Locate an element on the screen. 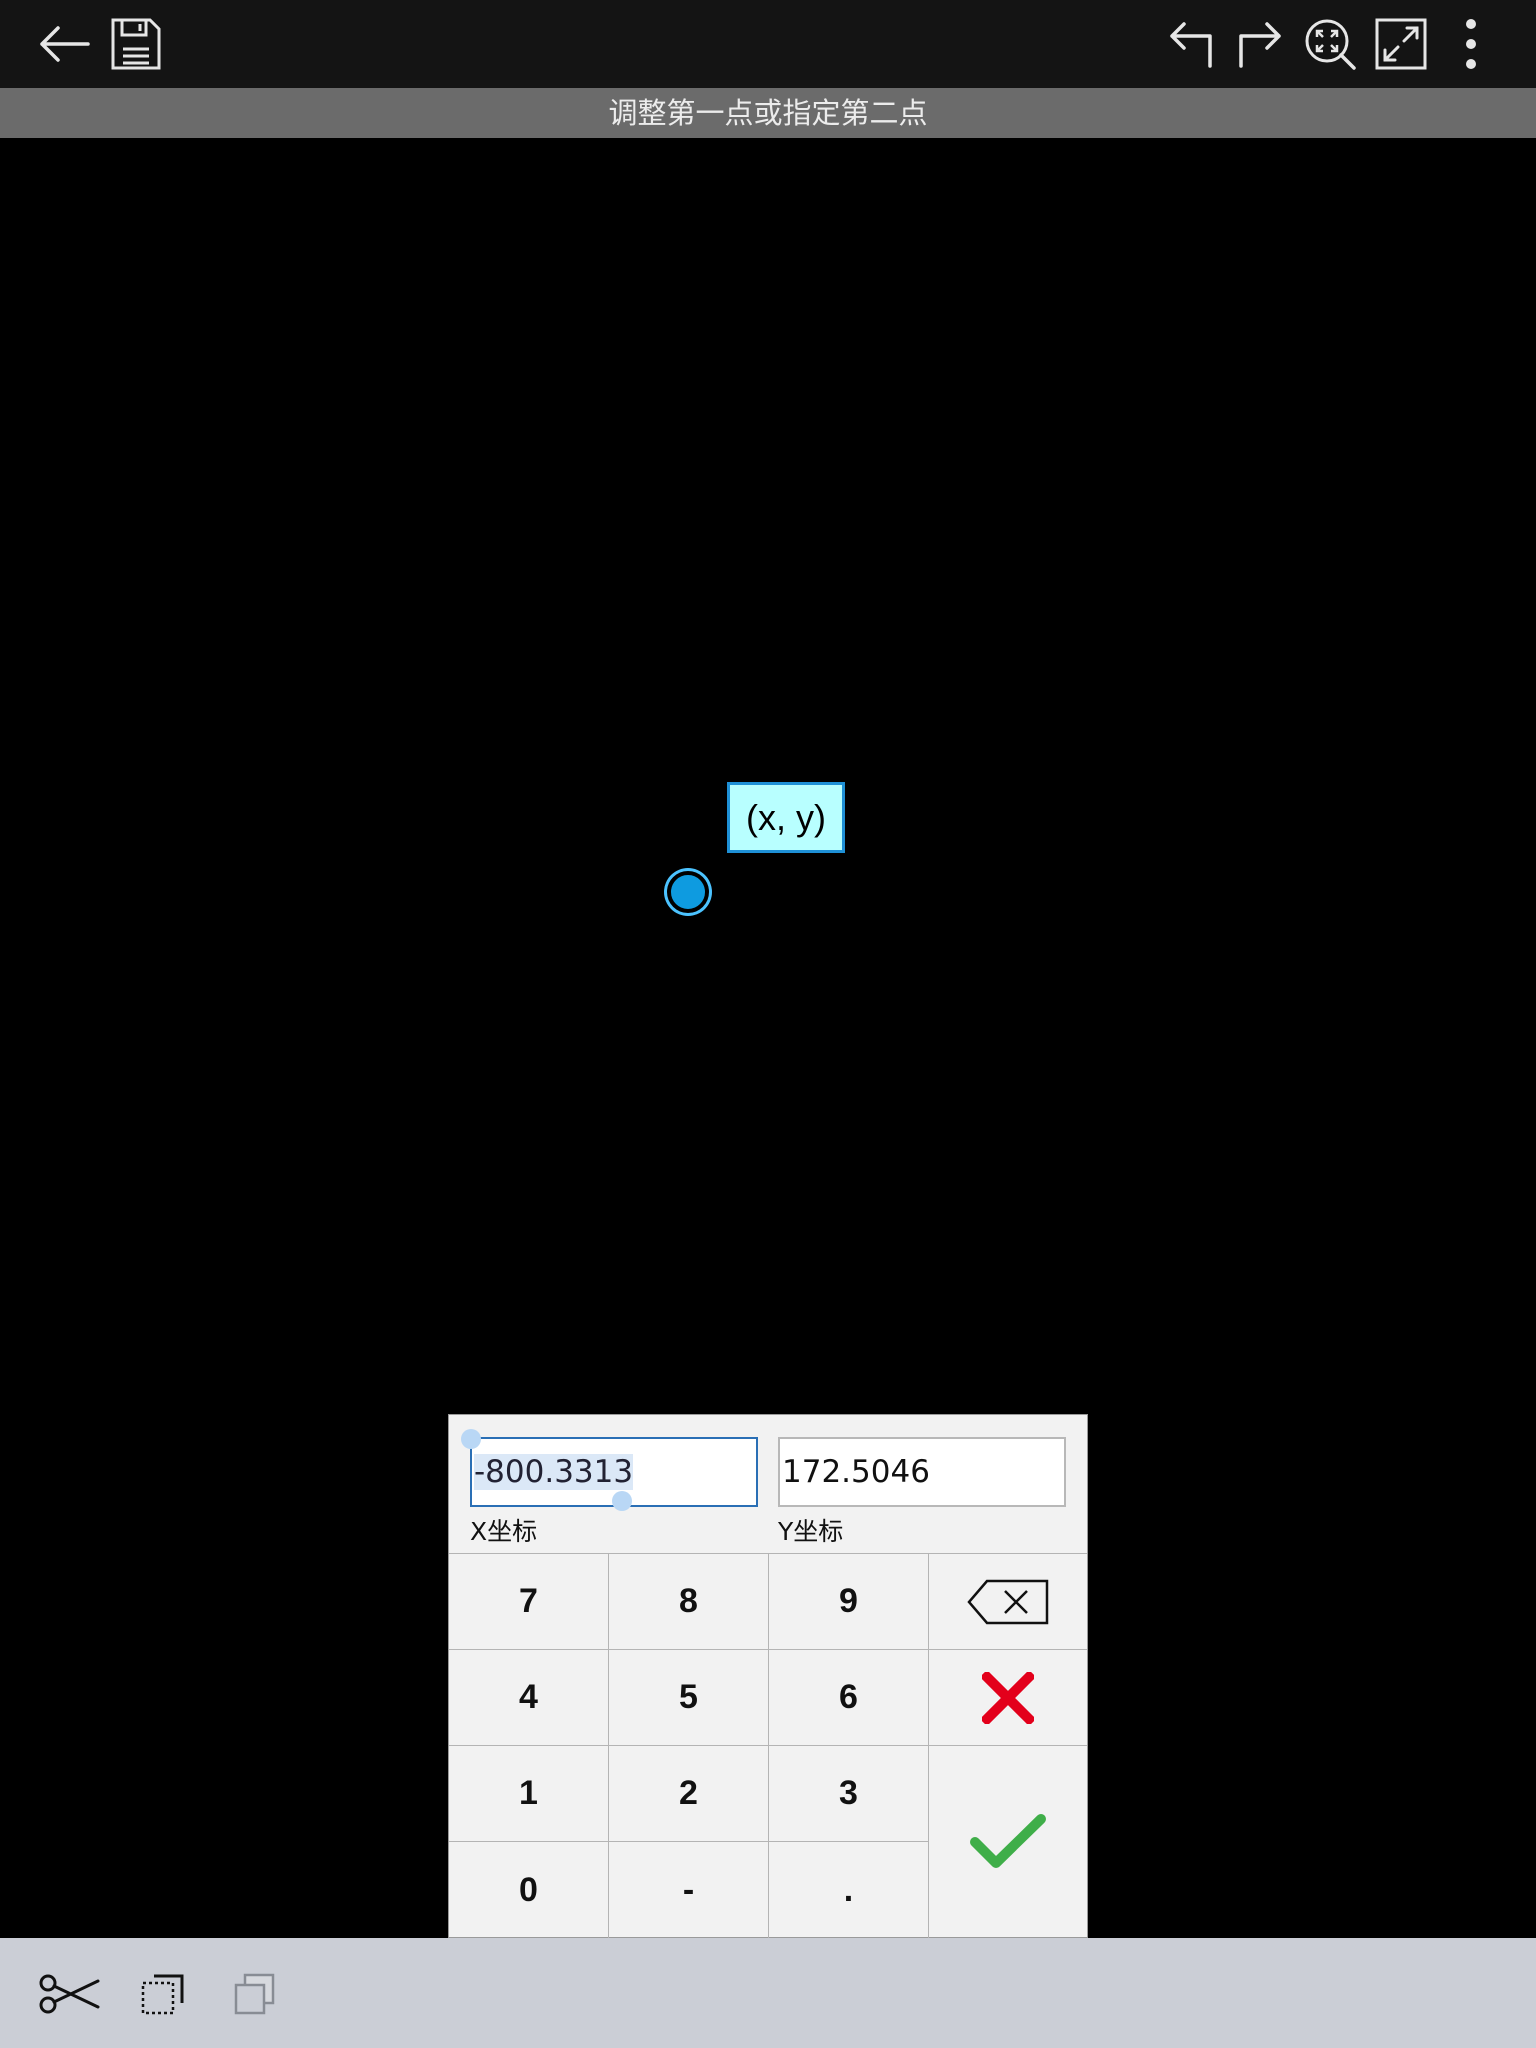  expand-icon is located at coordinates (1401, 44).